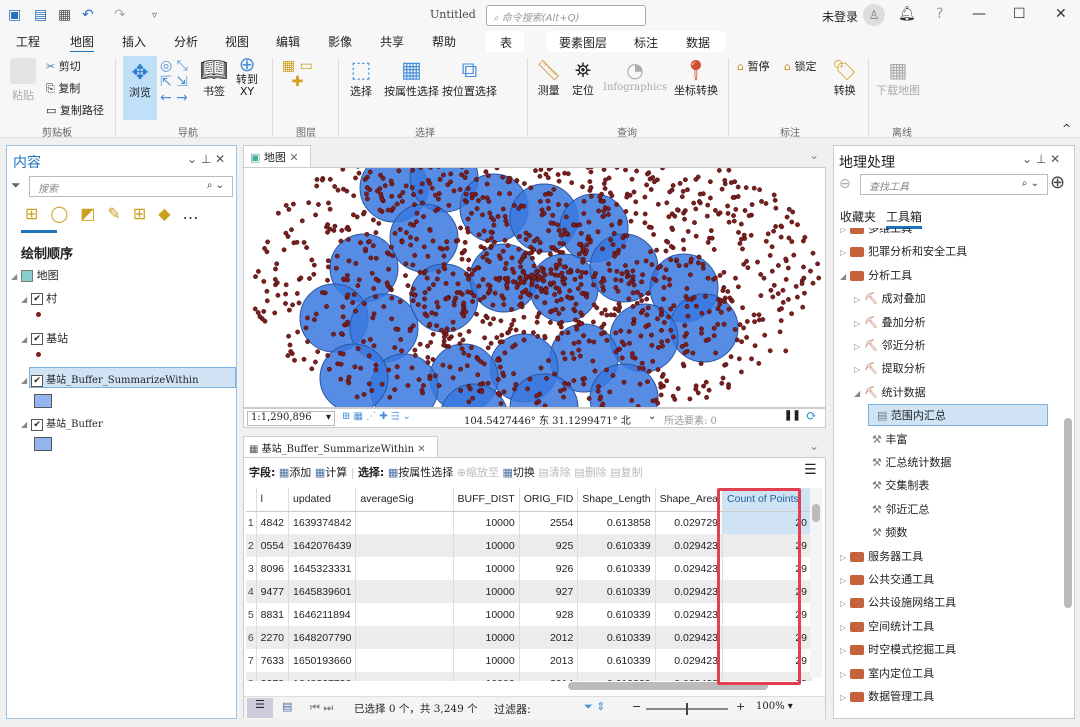 The width and height of the screenshot is (1080, 727). I want to click on table-cell: 2014, so click(549, 676).